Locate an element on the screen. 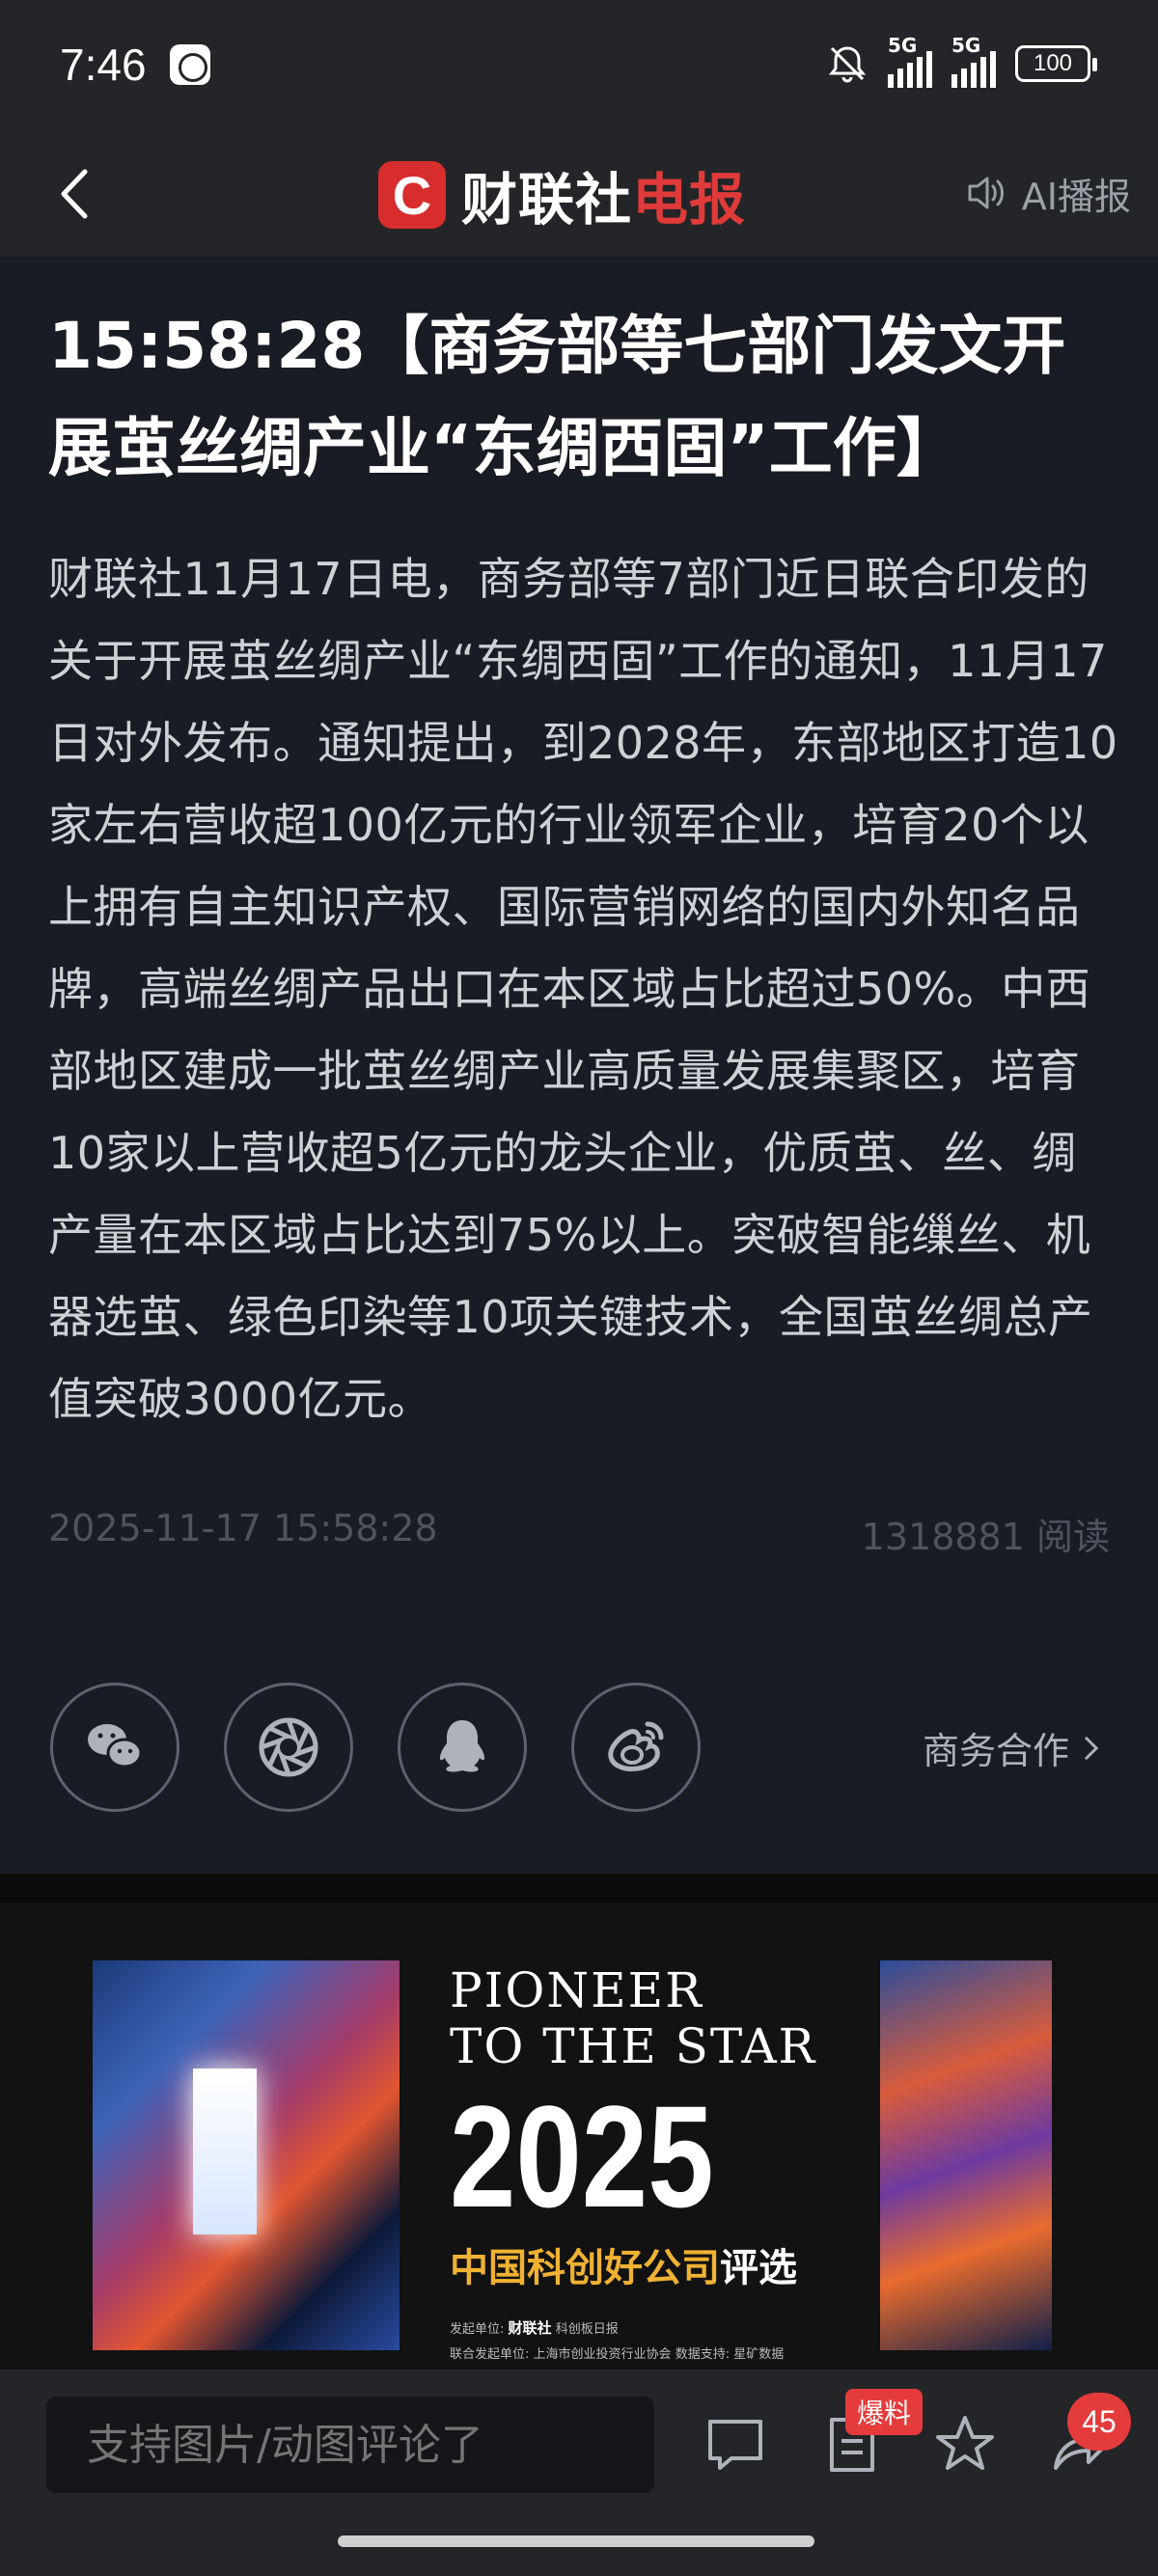 Image resolution: width=1158 pixels, height=2576 pixels. brand-logo: C 财联社电报 is located at coordinates (562, 195).